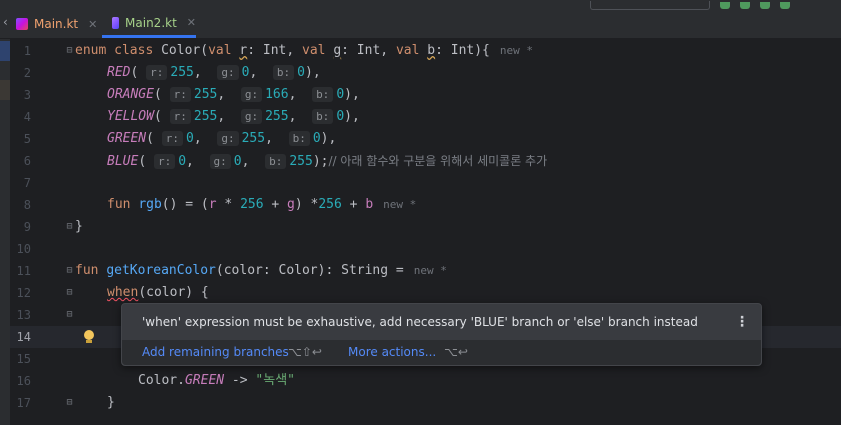  What do you see at coordinates (305, 352) in the screenshot?
I see `shortcut-label: ⌥⇧↩` at bounding box center [305, 352].